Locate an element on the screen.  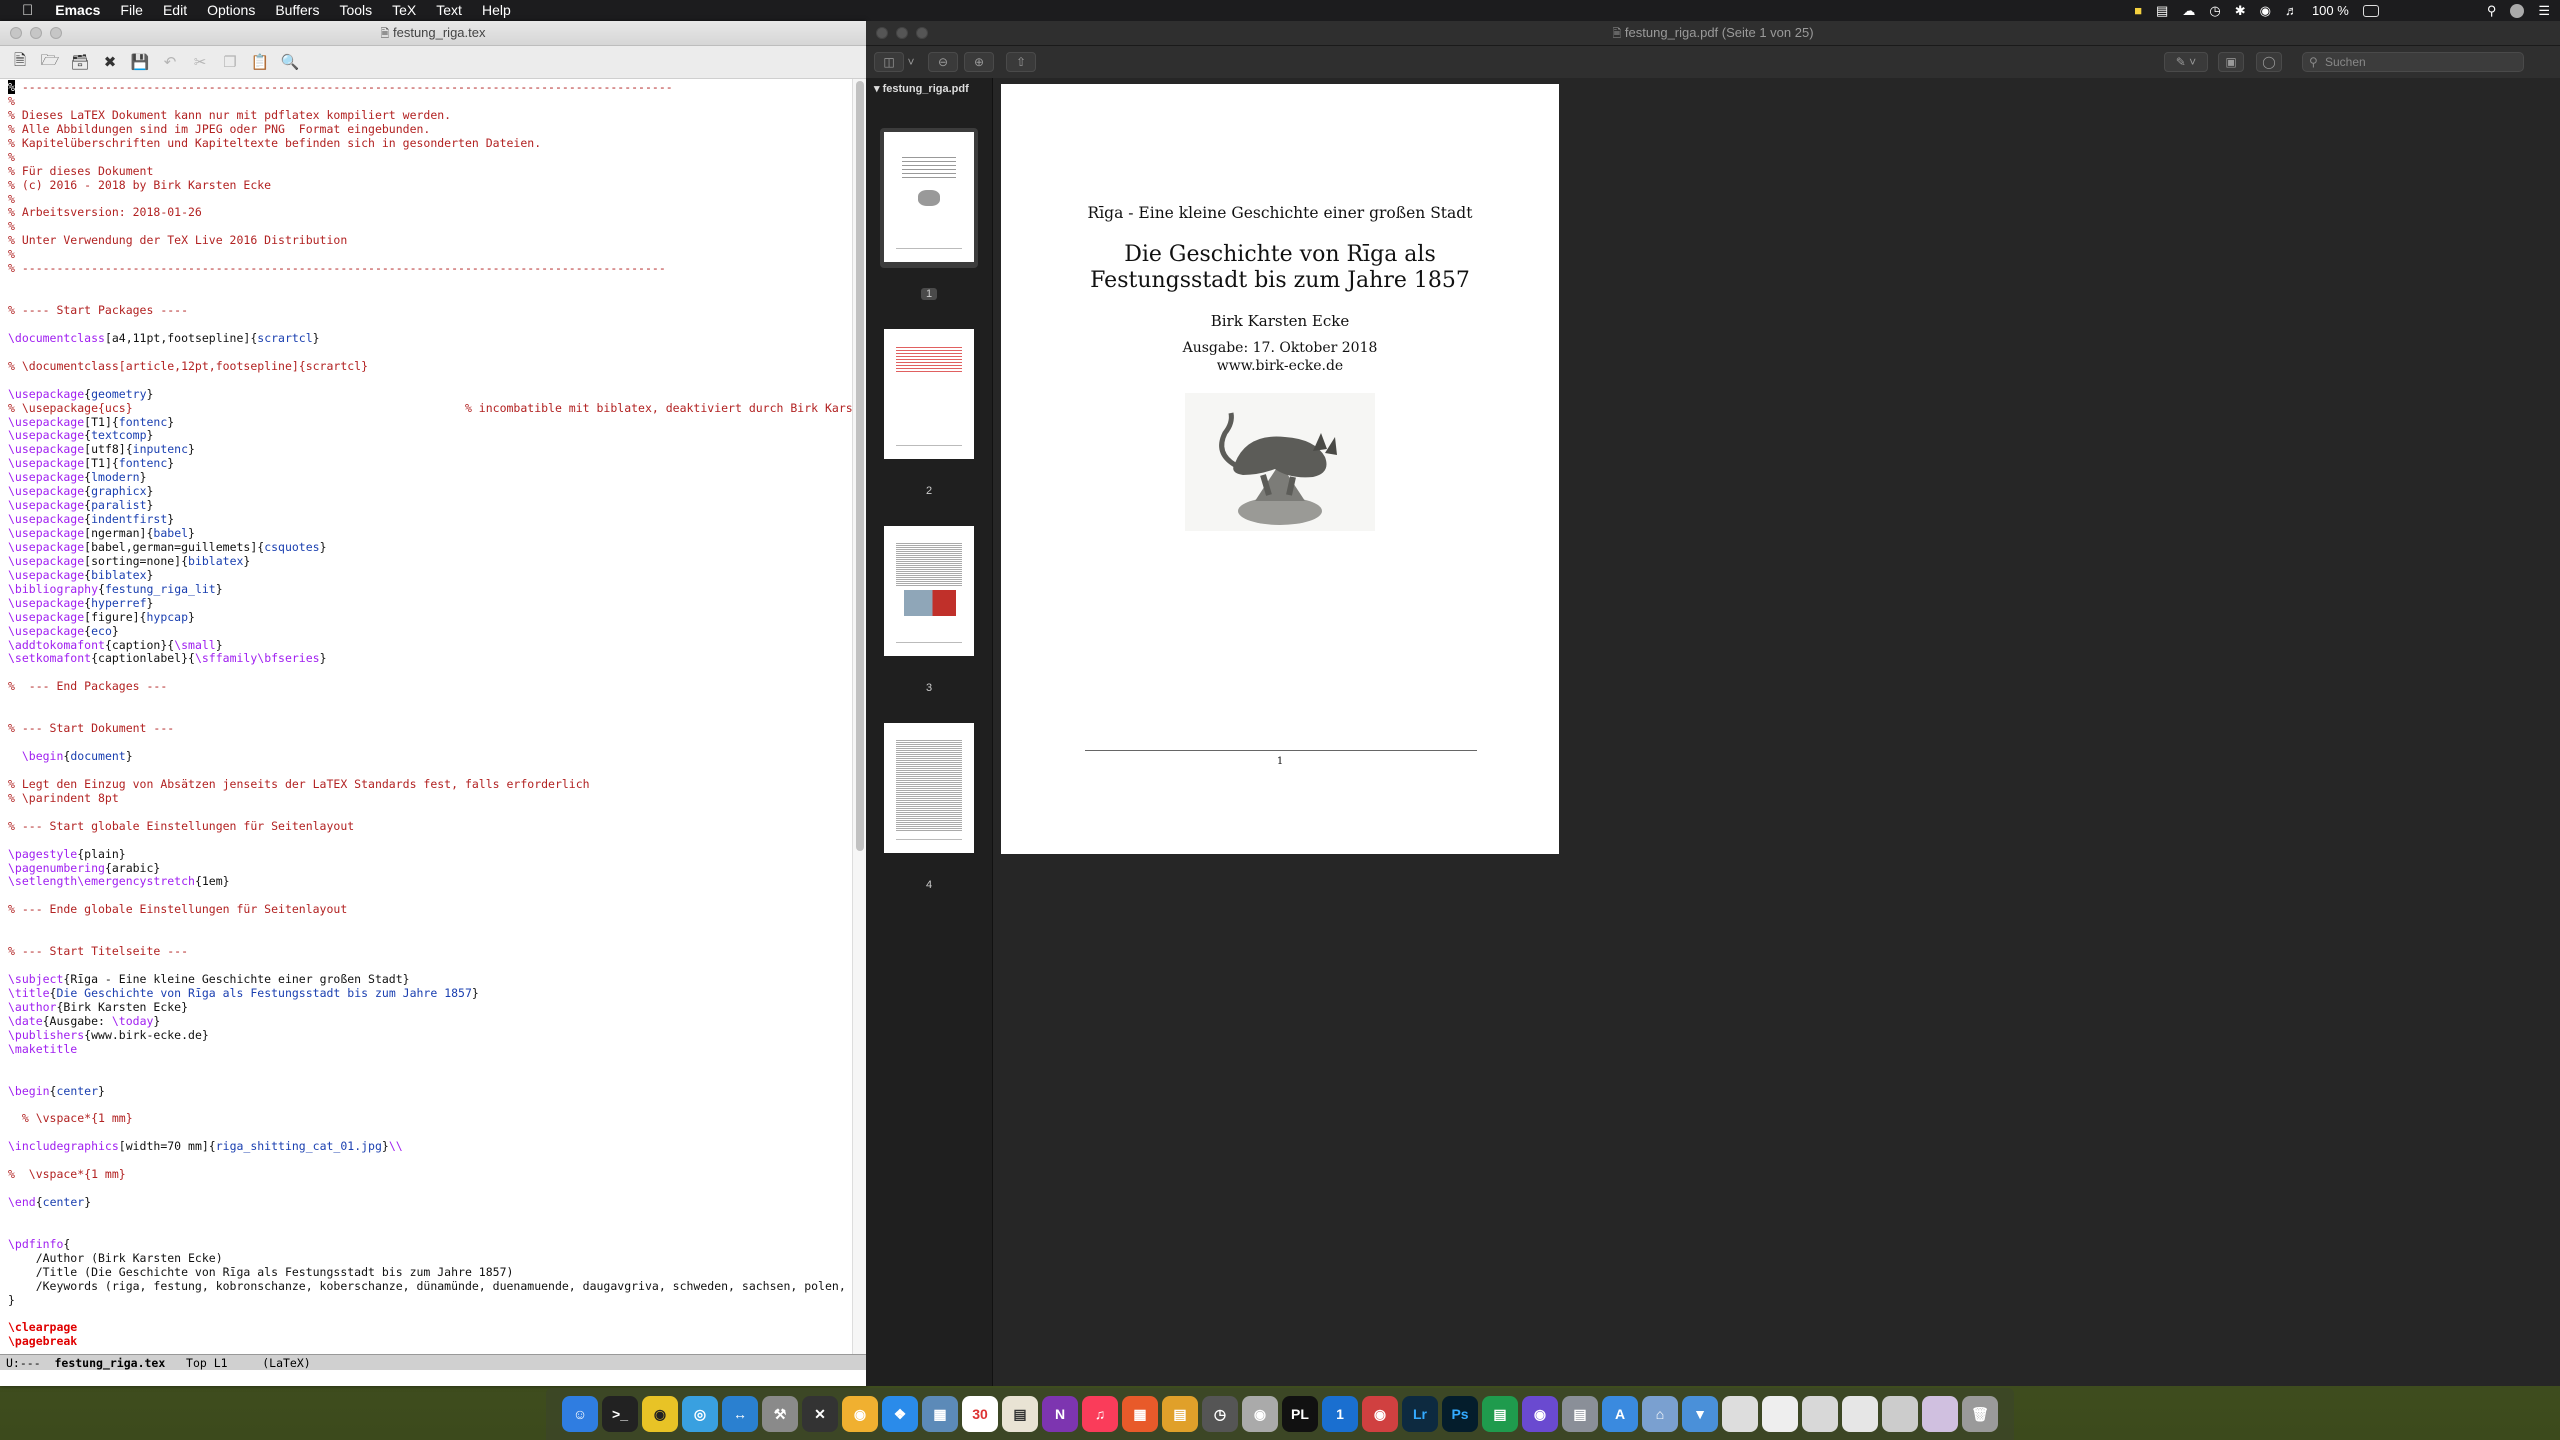
time-machine-icon: ◷ is located at coordinates (2214, 11).